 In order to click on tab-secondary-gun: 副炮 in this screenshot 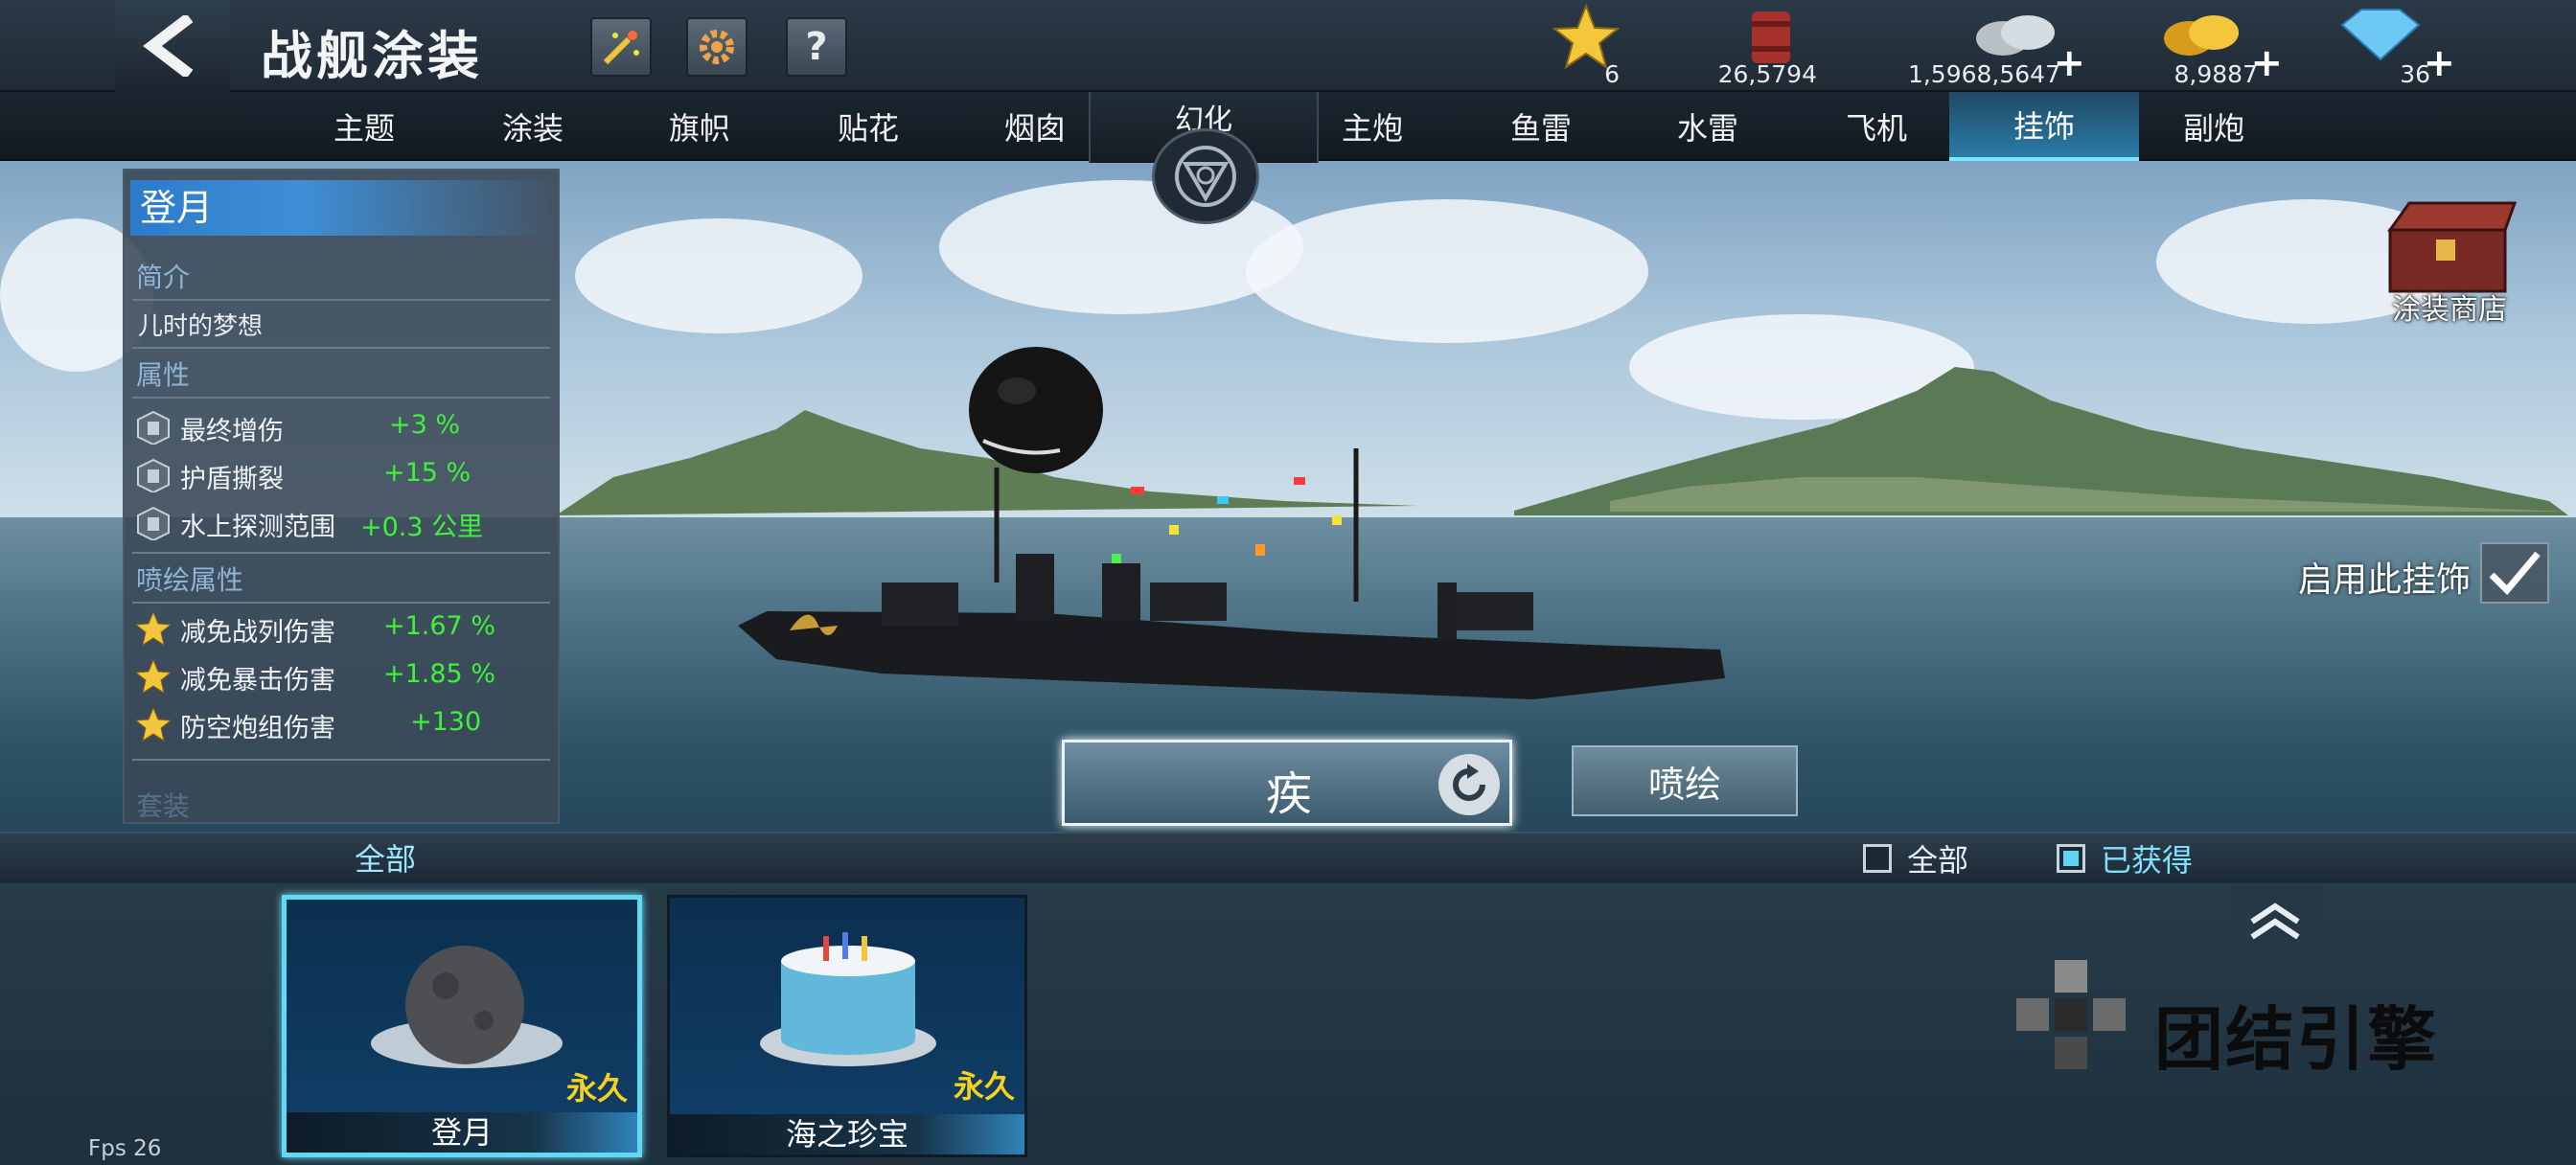, I will do `click(2213, 127)`.